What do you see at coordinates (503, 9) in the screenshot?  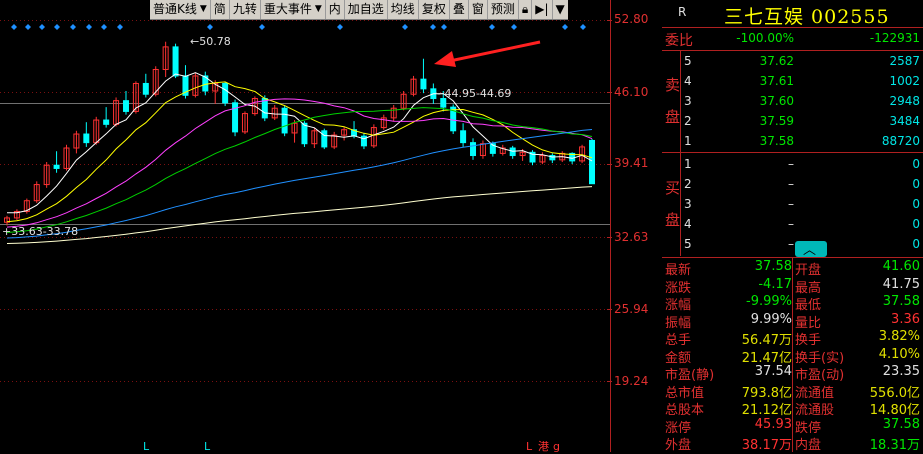 I see `forecast-button: 预测` at bounding box center [503, 9].